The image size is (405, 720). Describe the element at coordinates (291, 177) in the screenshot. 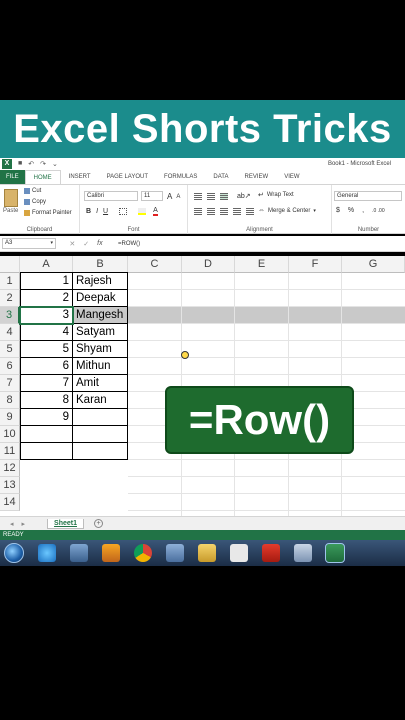

I see `tab-view: VIEW` at that location.